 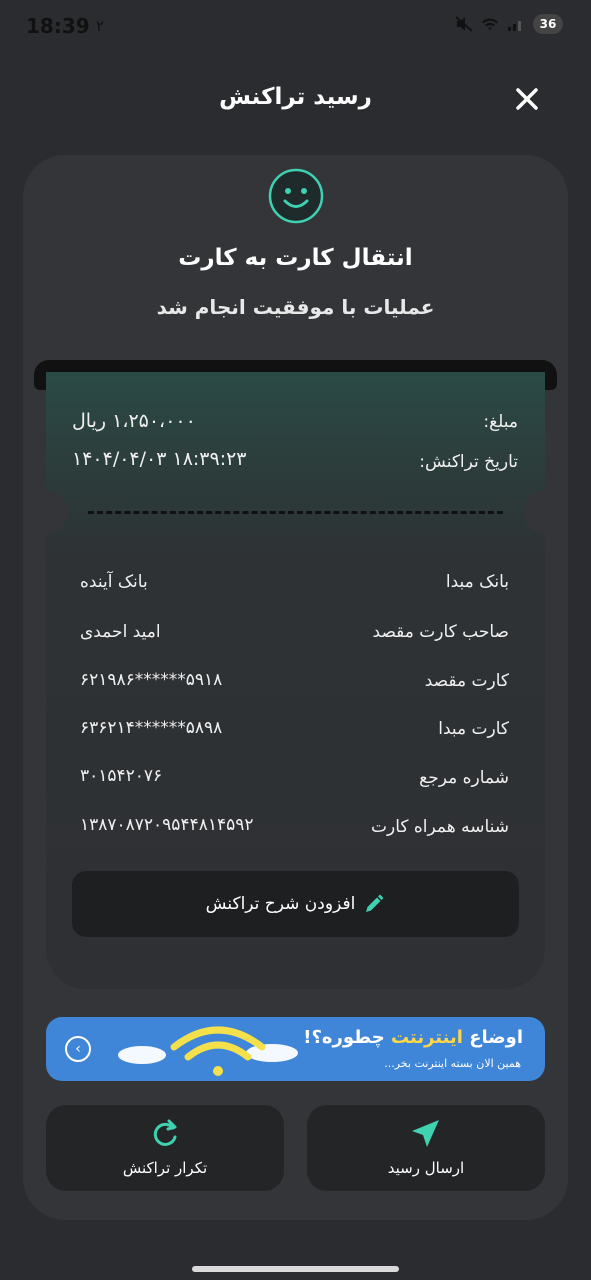 What do you see at coordinates (100, 26) in the screenshot?
I see `status-secondary: ۲` at bounding box center [100, 26].